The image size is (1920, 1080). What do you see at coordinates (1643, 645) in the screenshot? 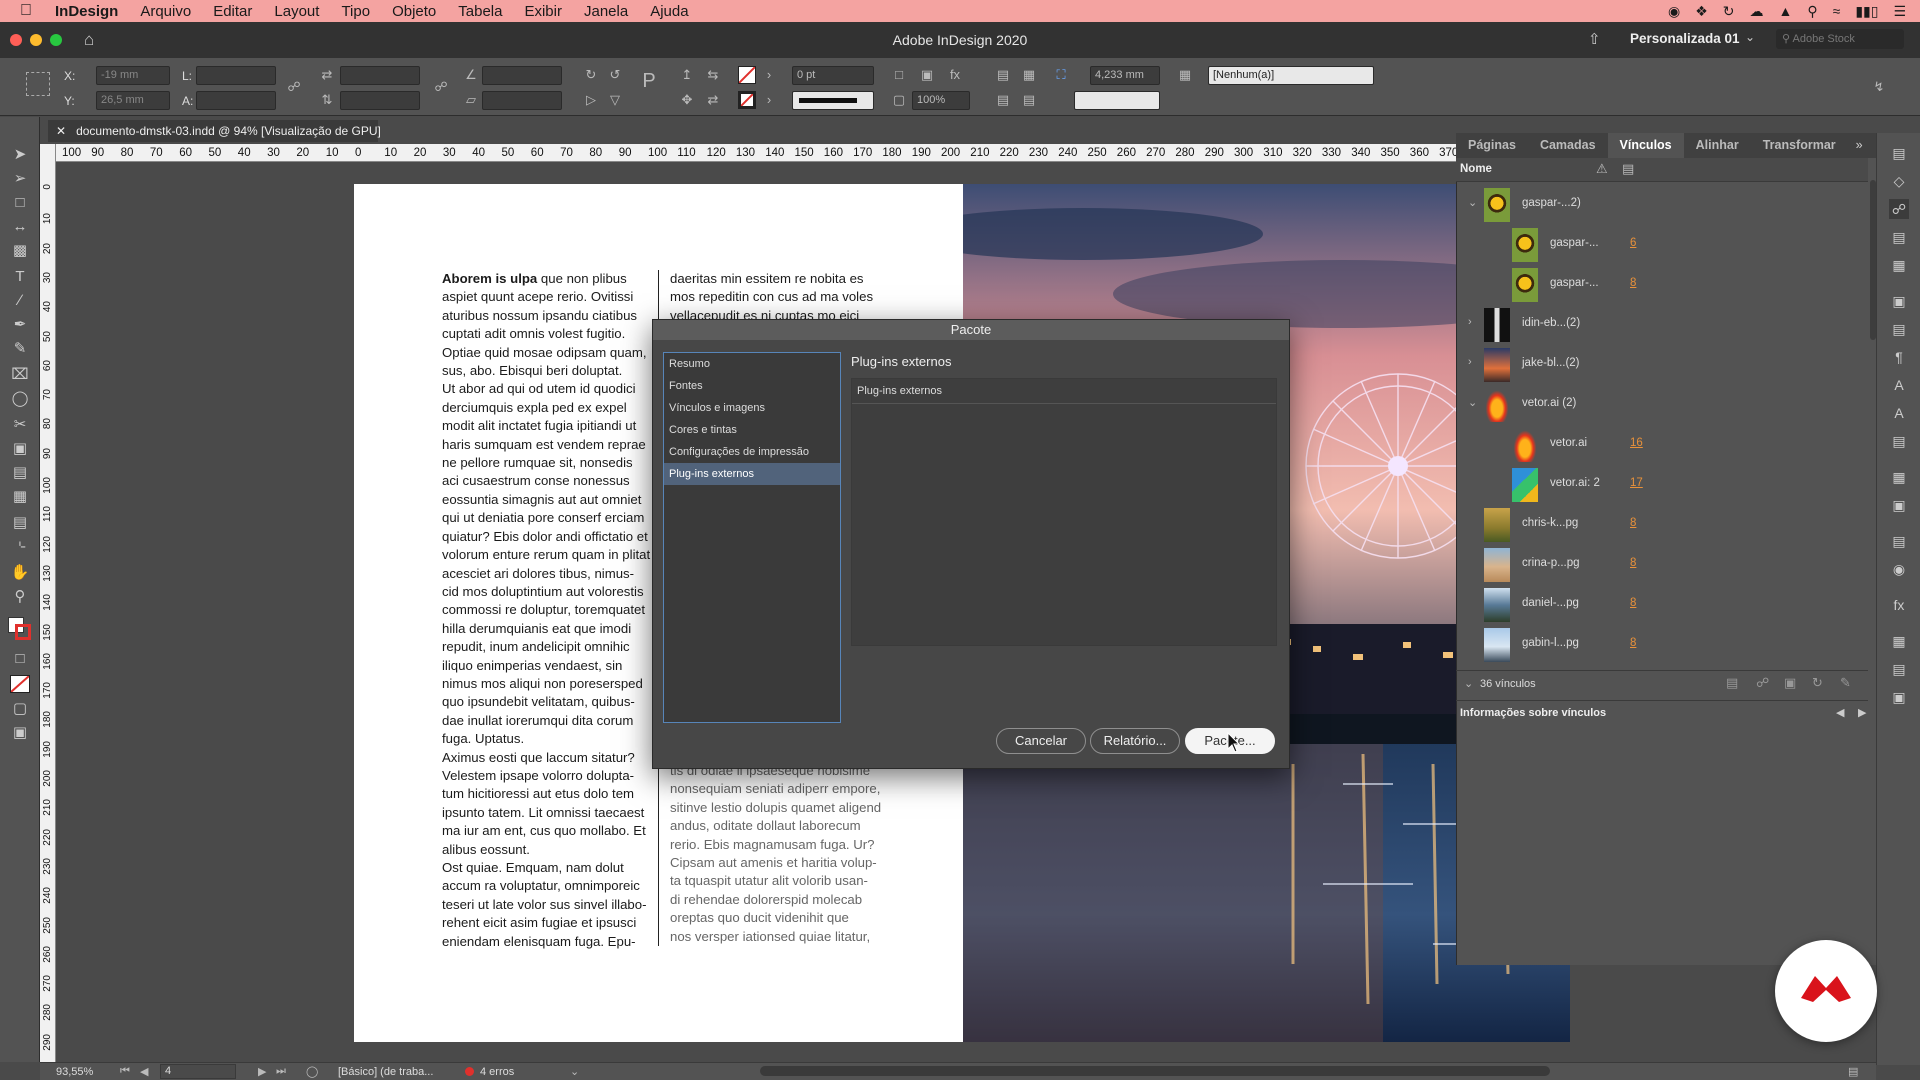
I see `link-row: gabin-l...pg 8` at bounding box center [1643, 645].